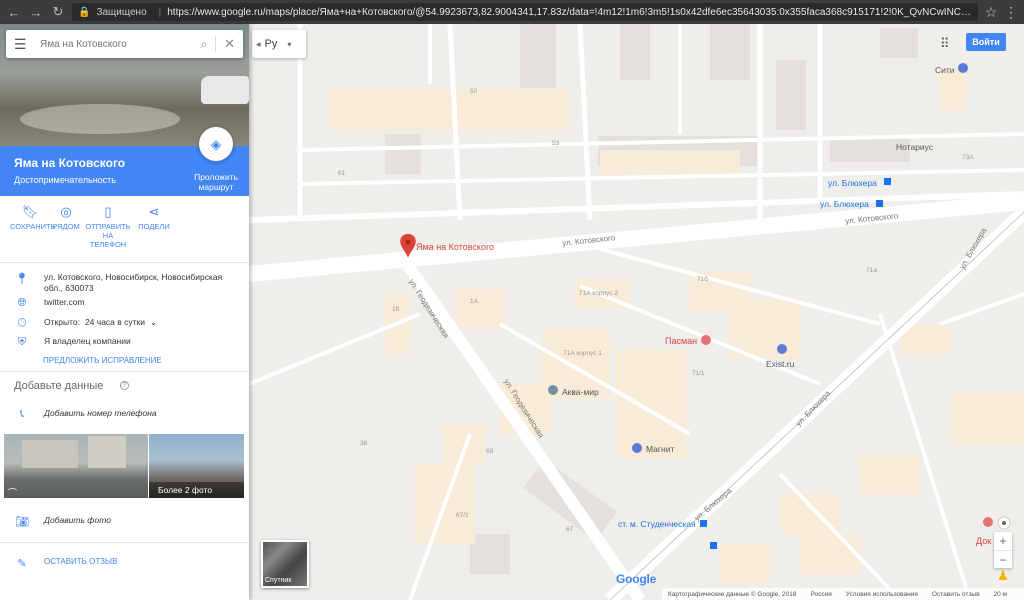 The height and width of the screenshot is (600, 1024). Describe the element at coordinates (1003, 559) in the screenshot. I see `zoom-out-button: −` at that location.